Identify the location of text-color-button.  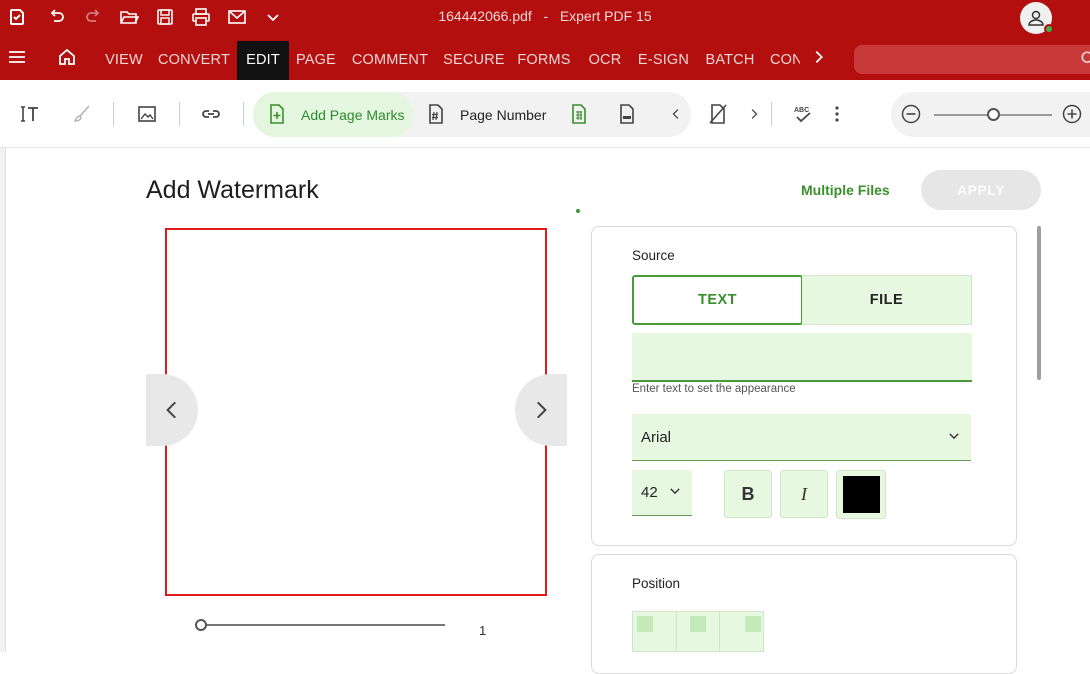
(861, 494).